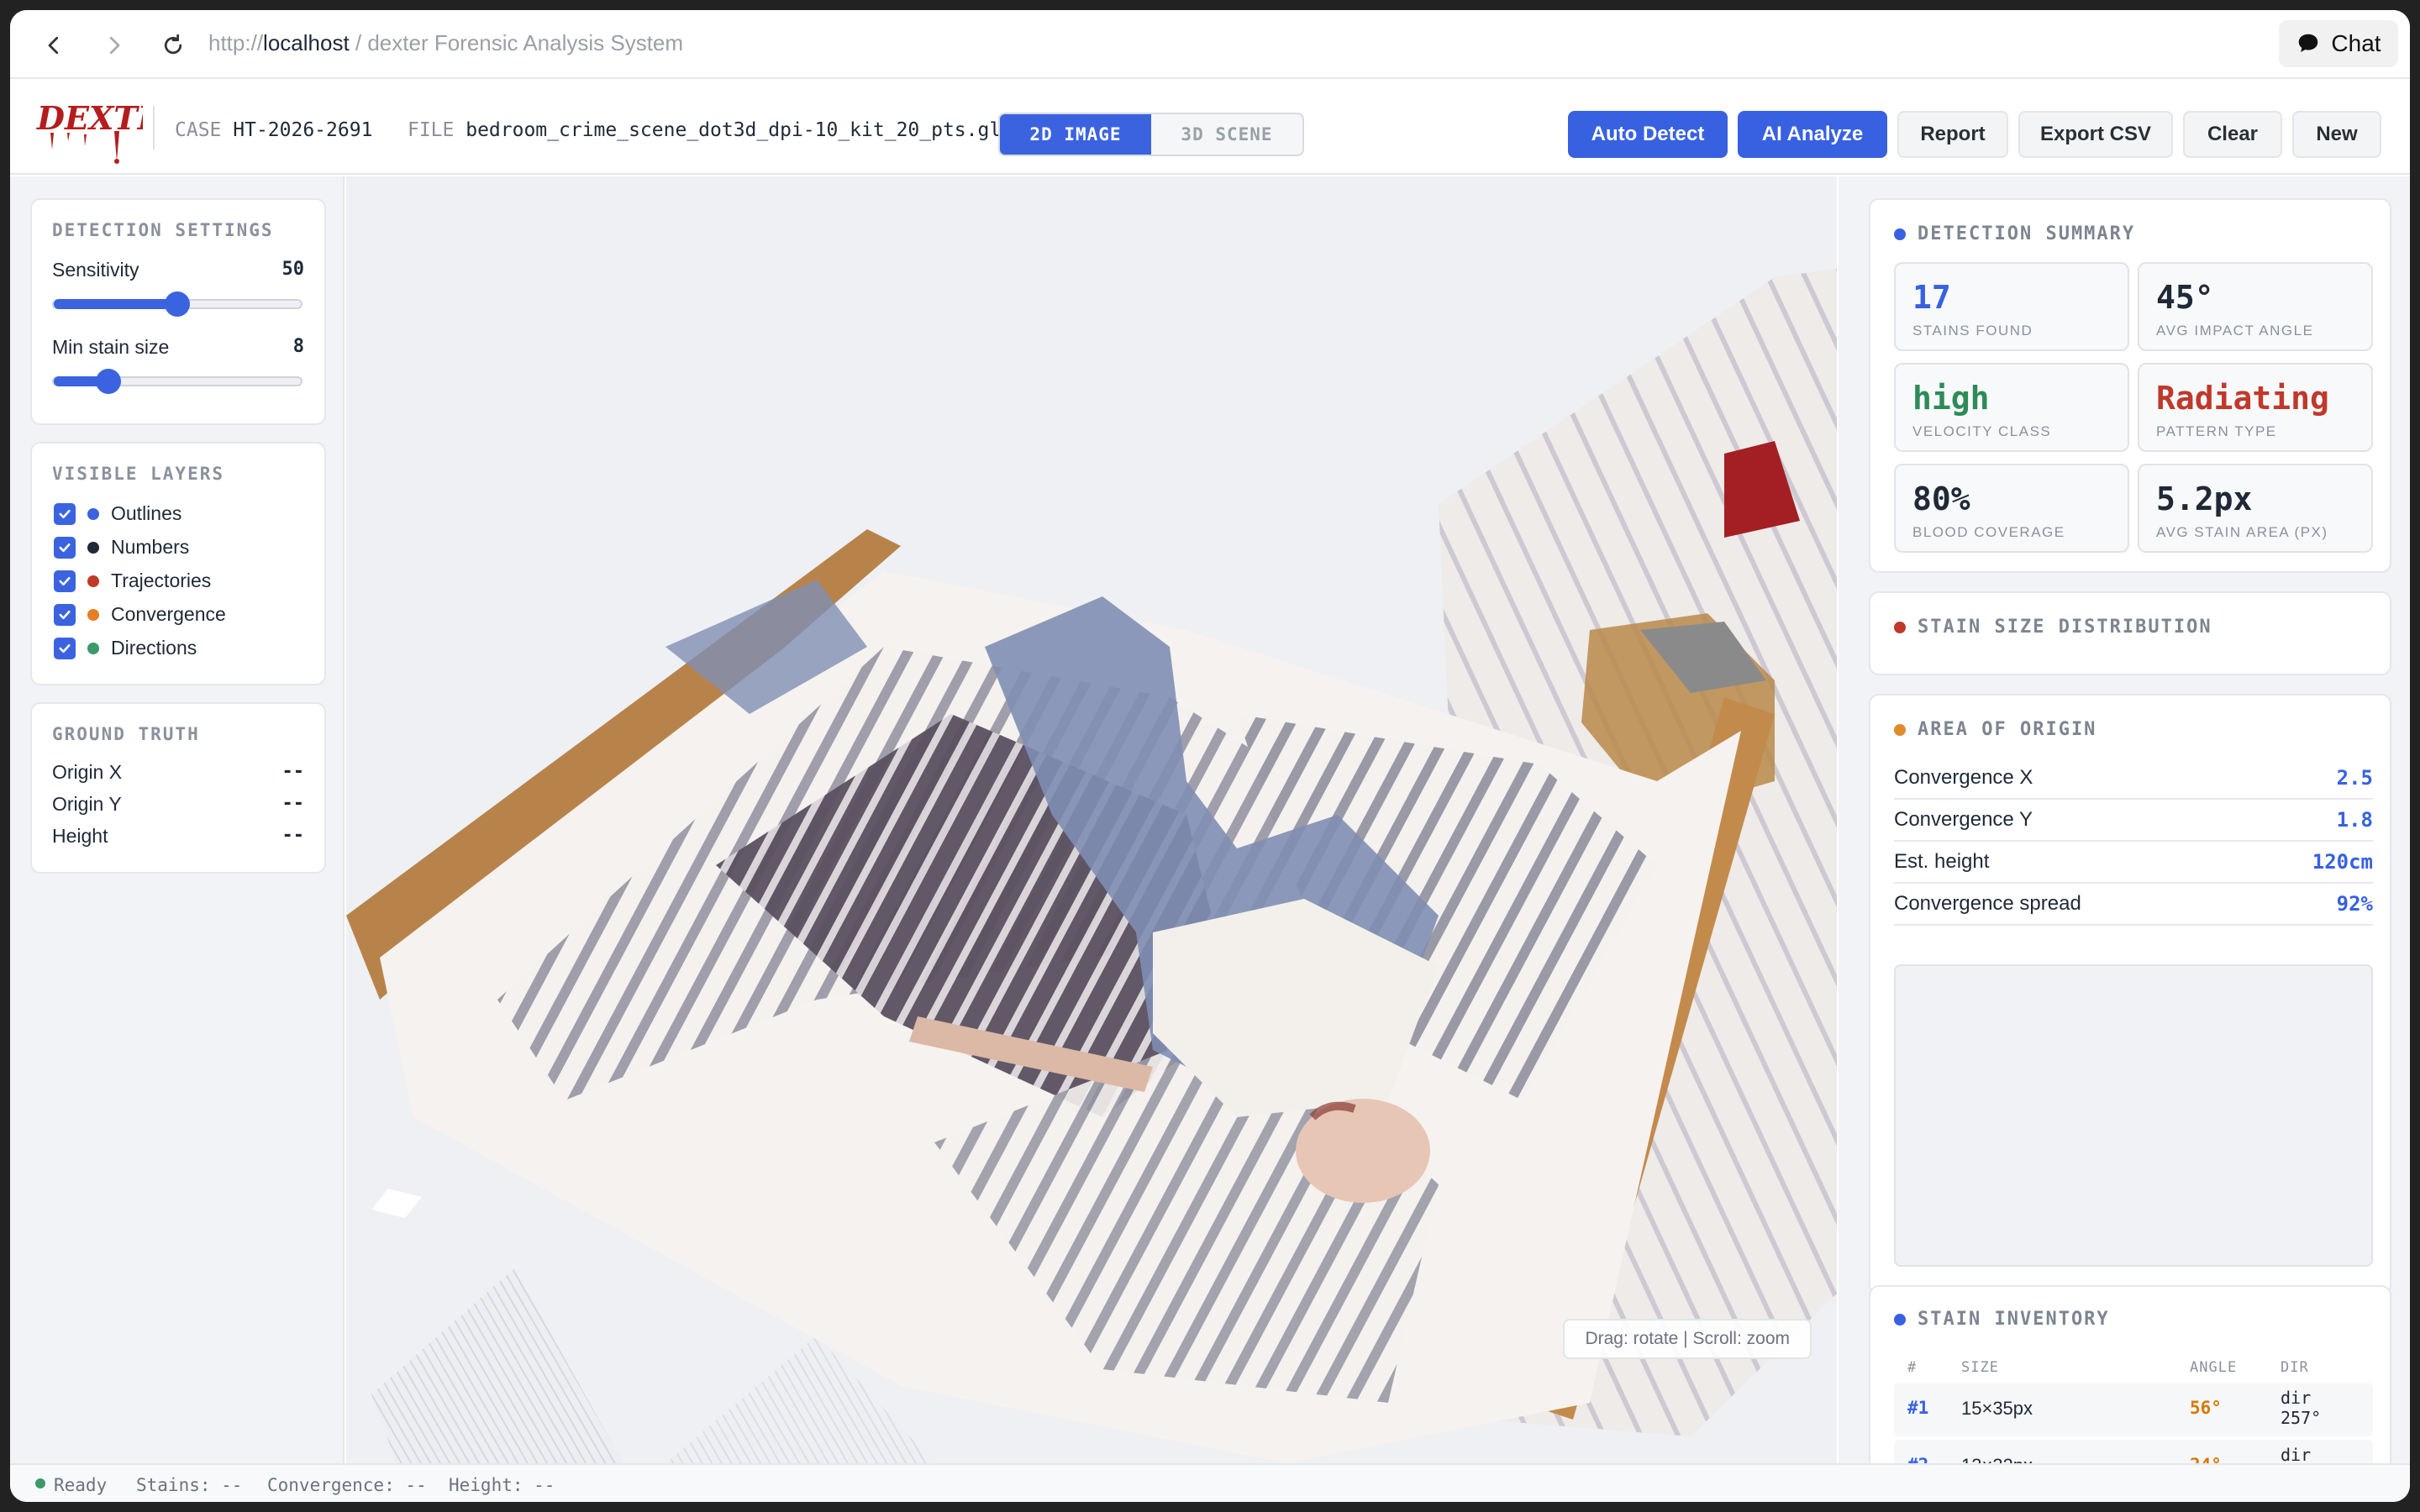 The image size is (2420, 1512). What do you see at coordinates (2011, 306) in the screenshot?
I see `stat-stains-found: 17 STAINS FOUND` at bounding box center [2011, 306].